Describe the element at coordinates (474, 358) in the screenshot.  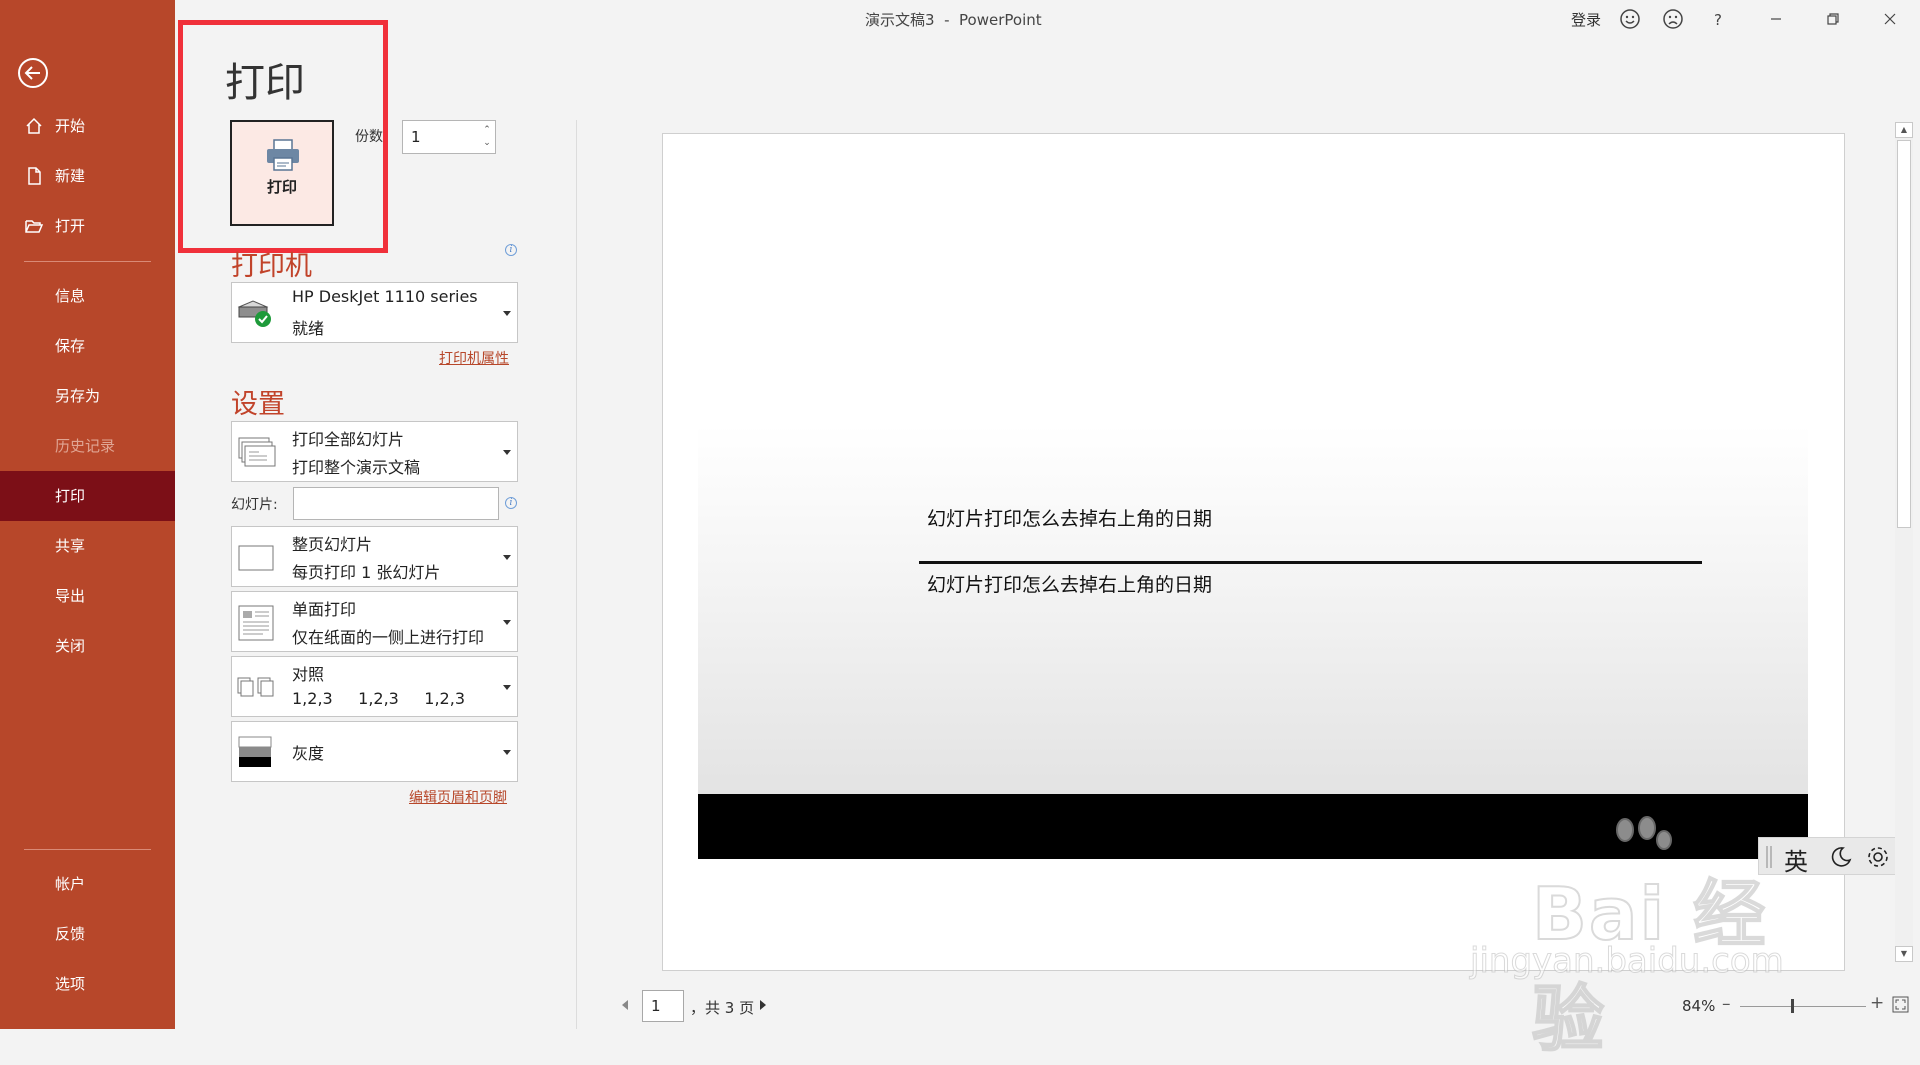
I see `printer-properties-link: 打印机属性` at that location.